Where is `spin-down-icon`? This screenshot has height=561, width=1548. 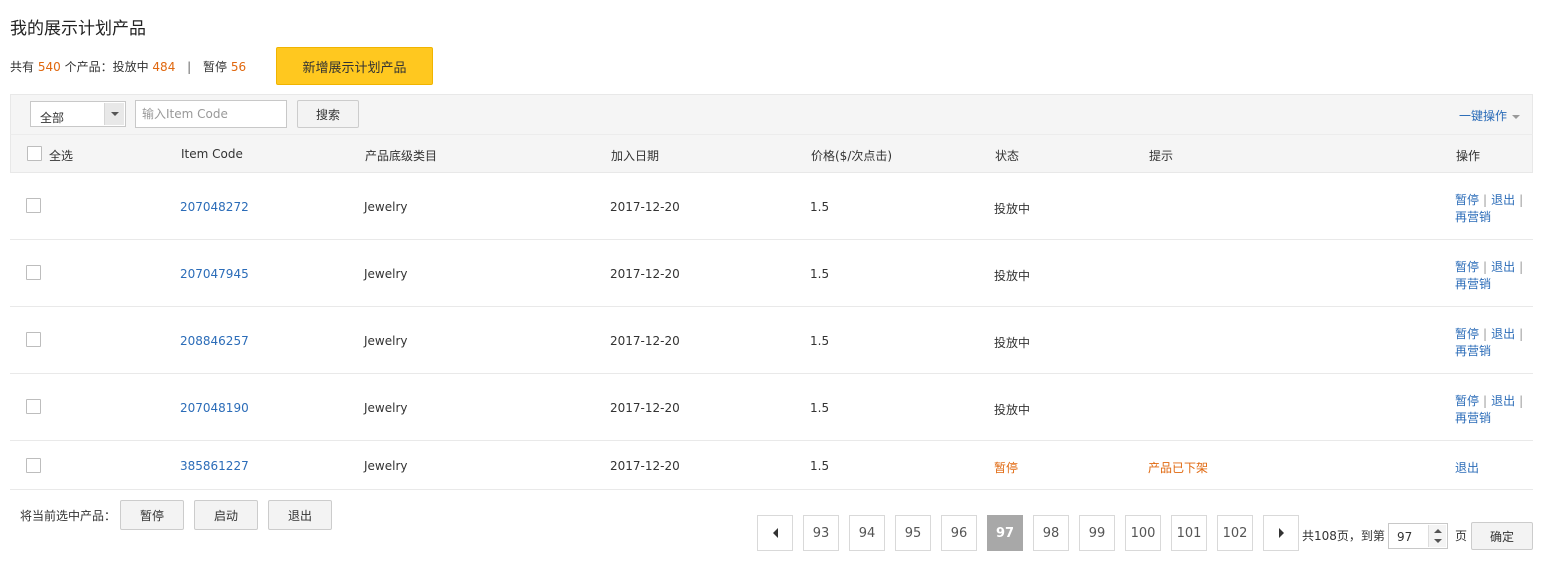 spin-down-icon is located at coordinates (1438, 541).